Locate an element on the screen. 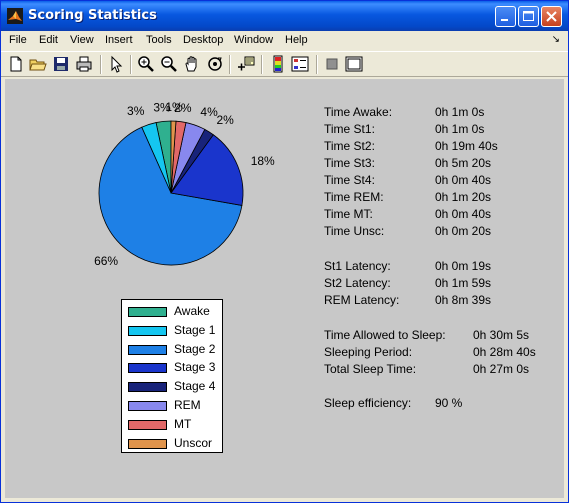  stage-time-label: Time St4: is located at coordinates (349, 180).